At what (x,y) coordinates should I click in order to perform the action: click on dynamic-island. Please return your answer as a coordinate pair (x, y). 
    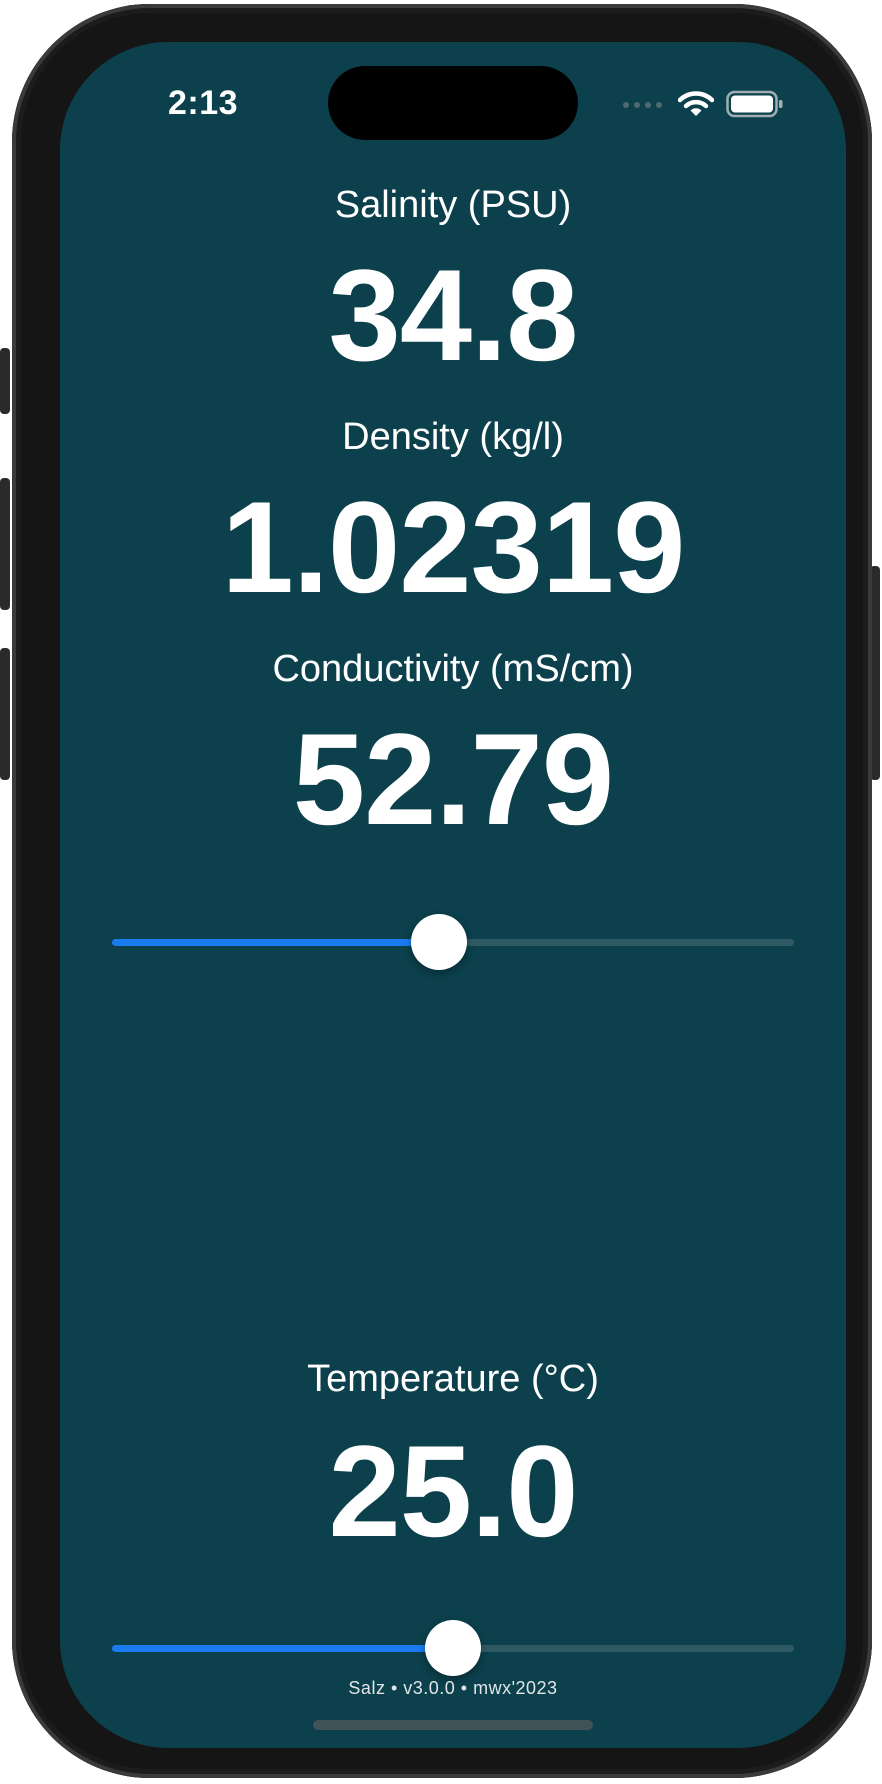
    Looking at the image, I should click on (453, 103).